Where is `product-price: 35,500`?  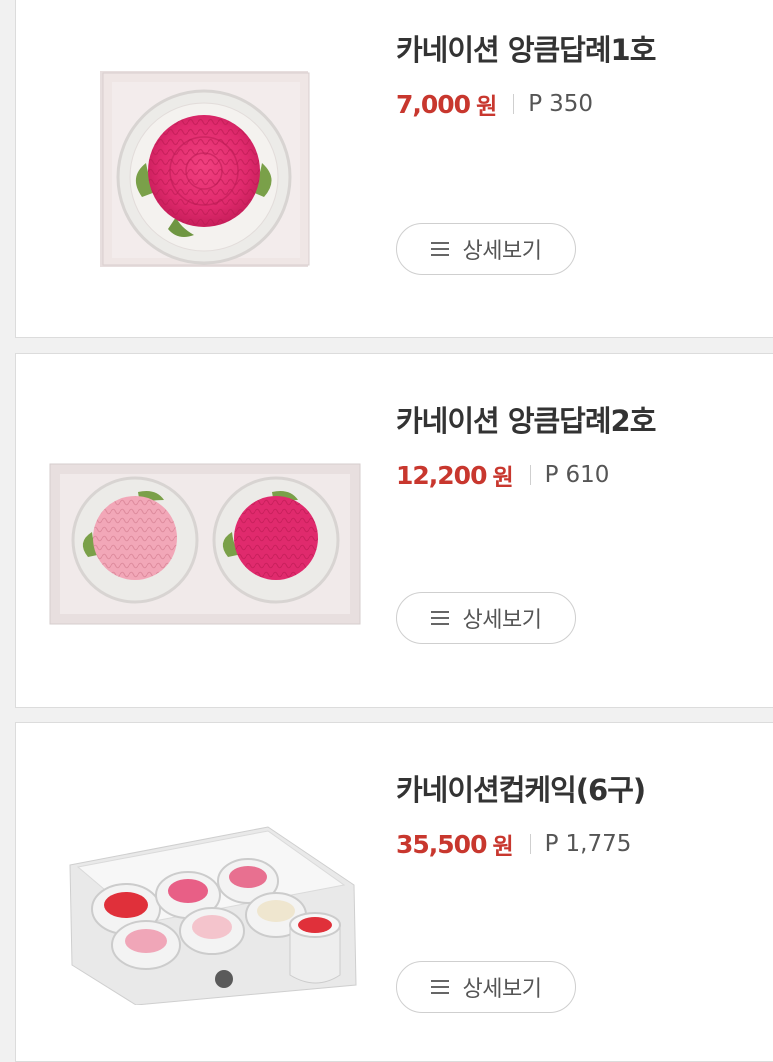 product-price: 35,500 is located at coordinates (441, 844).